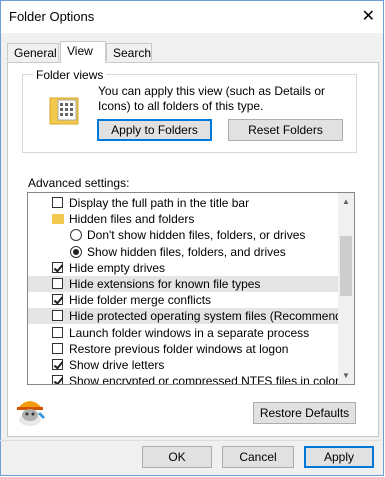 Image resolution: width=385 pixels, height=477 pixels. What do you see at coordinates (179, 348) in the screenshot?
I see `setting-label: Restore previous folder windows at logon` at bounding box center [179, 348].